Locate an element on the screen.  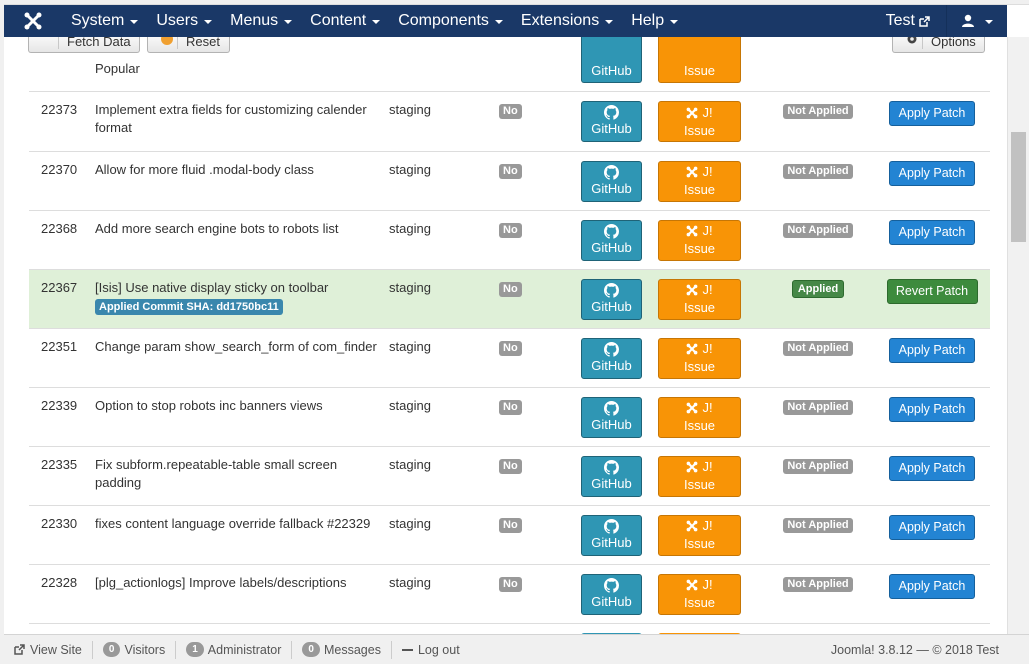
pull-title: Allow for more fluid .modal-body class is located at coordinates (204, 169).